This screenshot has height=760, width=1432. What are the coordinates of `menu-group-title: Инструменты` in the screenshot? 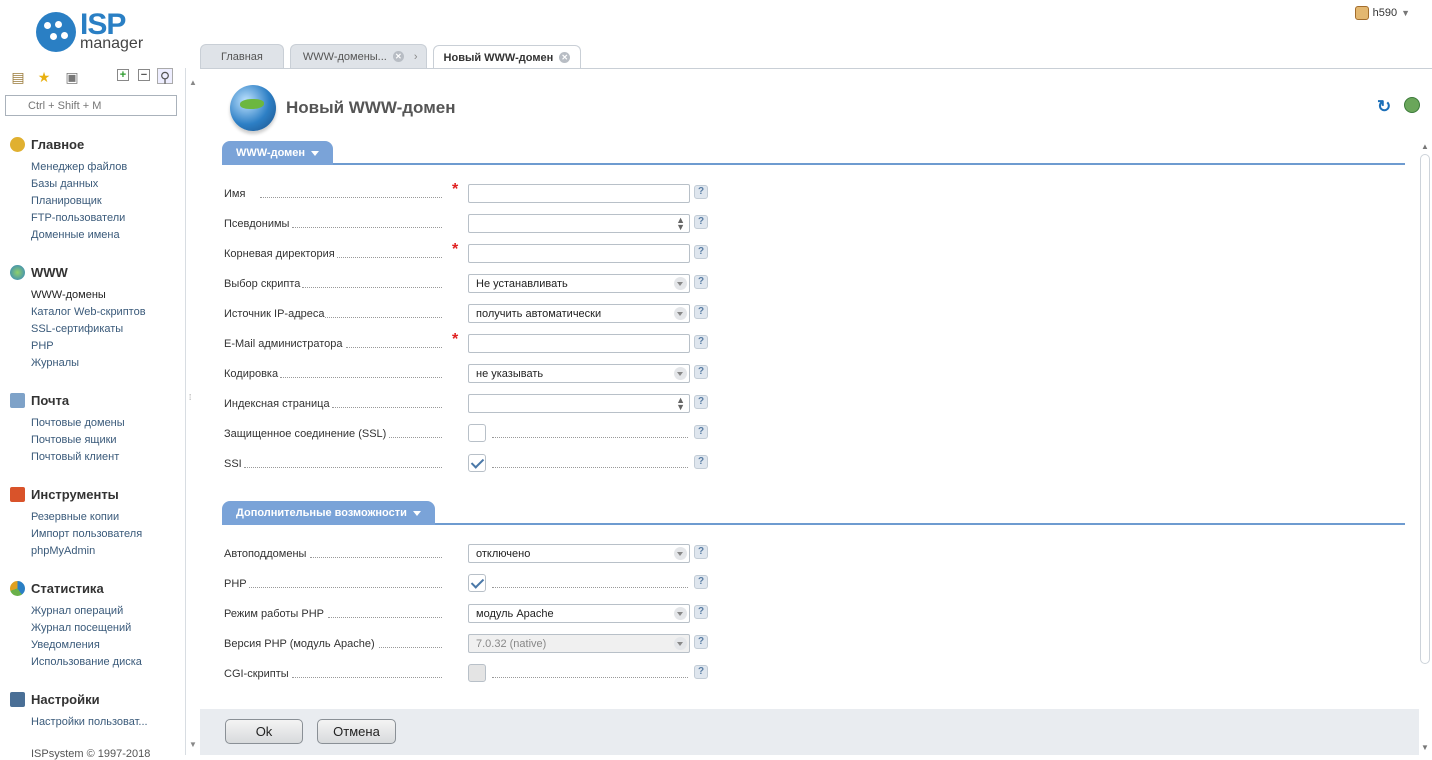 It's located at (75, 494).